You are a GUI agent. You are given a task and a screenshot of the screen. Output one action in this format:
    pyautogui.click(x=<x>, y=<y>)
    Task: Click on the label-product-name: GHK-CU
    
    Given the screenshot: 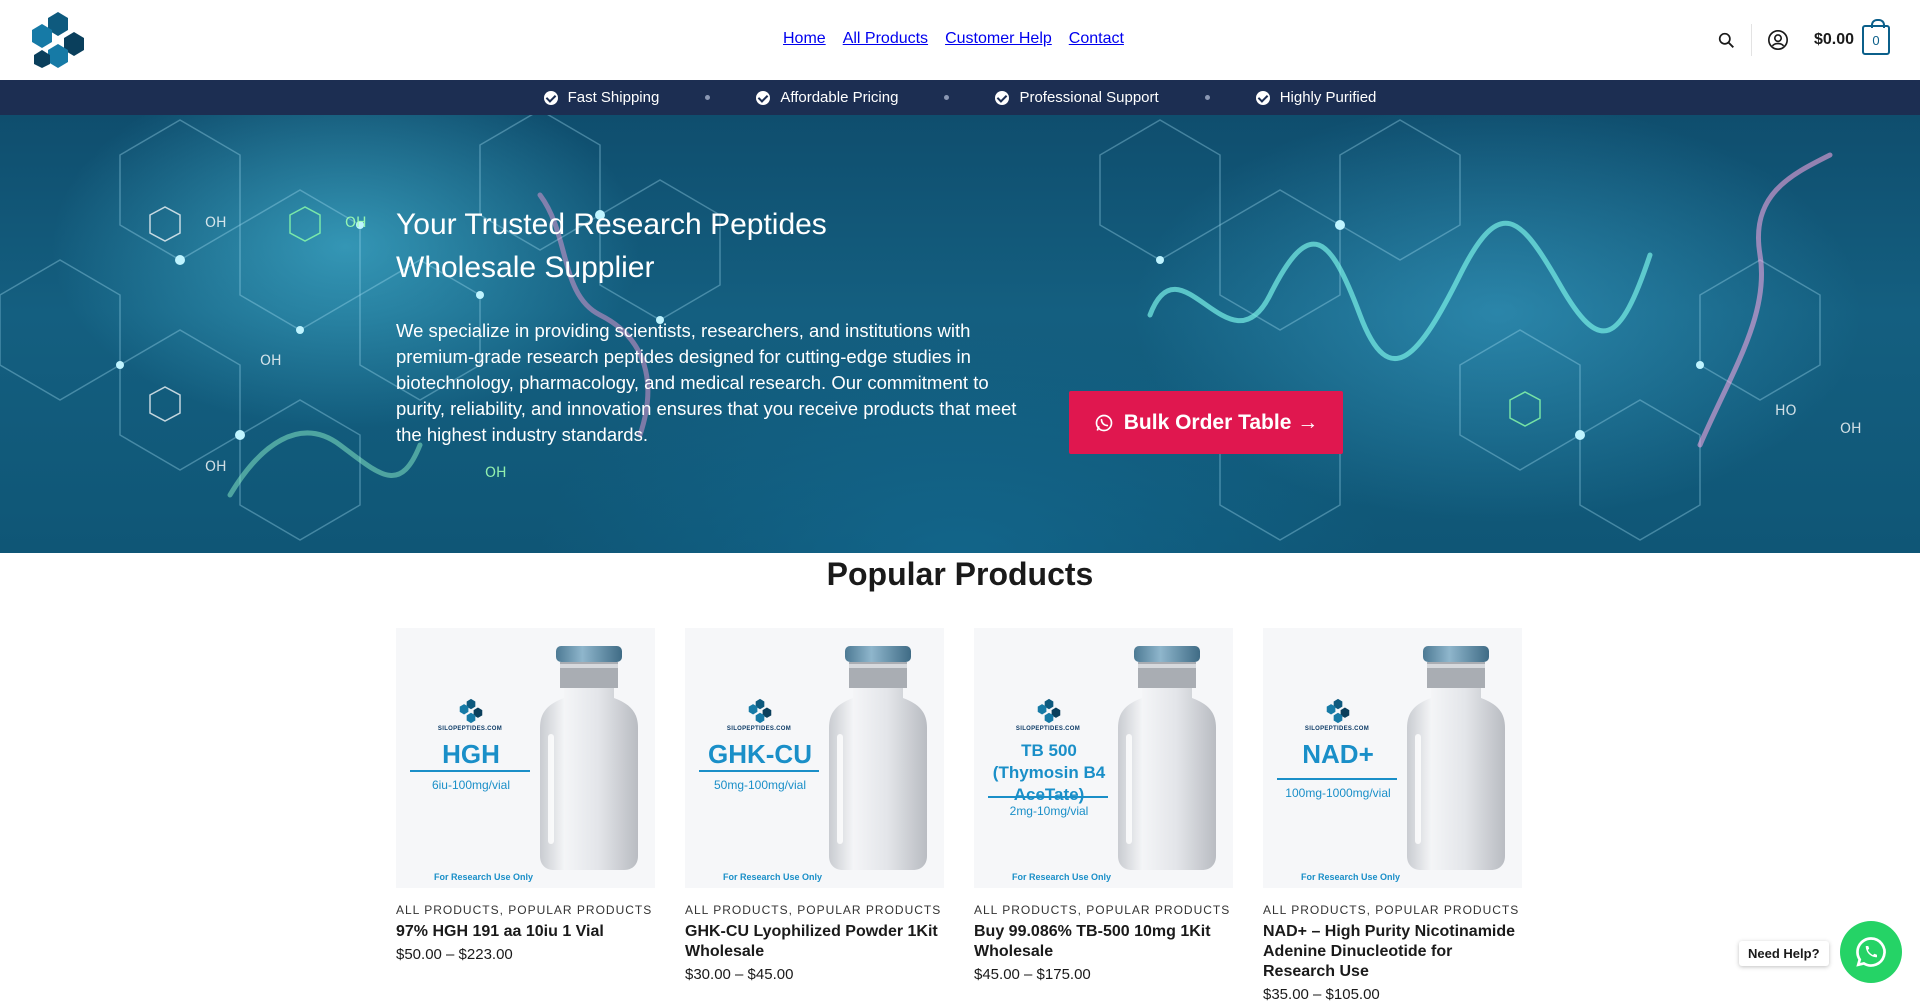 What is the action you would take?
    pyautogui.click(x=760, y=754)
    